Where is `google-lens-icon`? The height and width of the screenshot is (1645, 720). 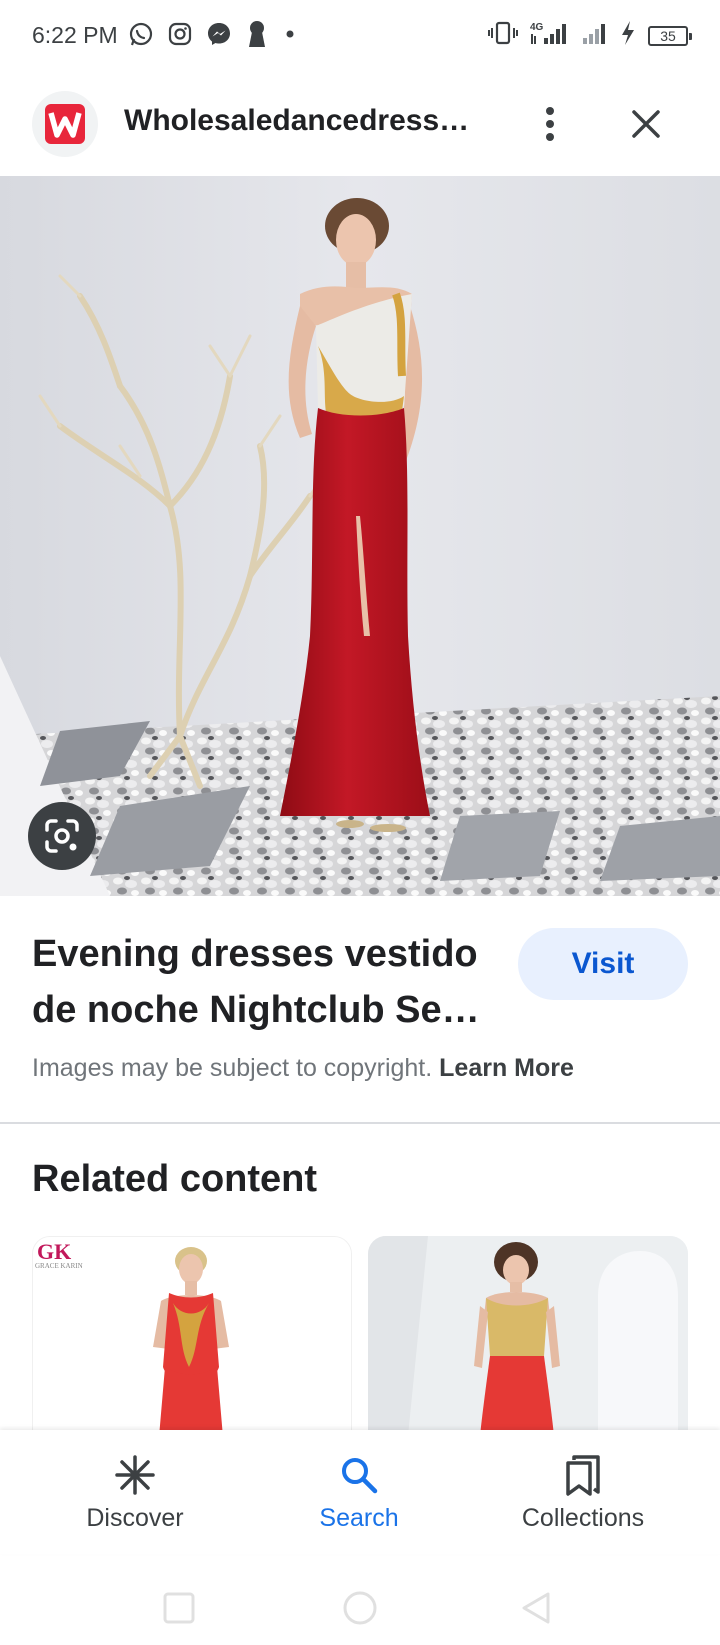
google-lens-icon is located at coordinates (62, 836).